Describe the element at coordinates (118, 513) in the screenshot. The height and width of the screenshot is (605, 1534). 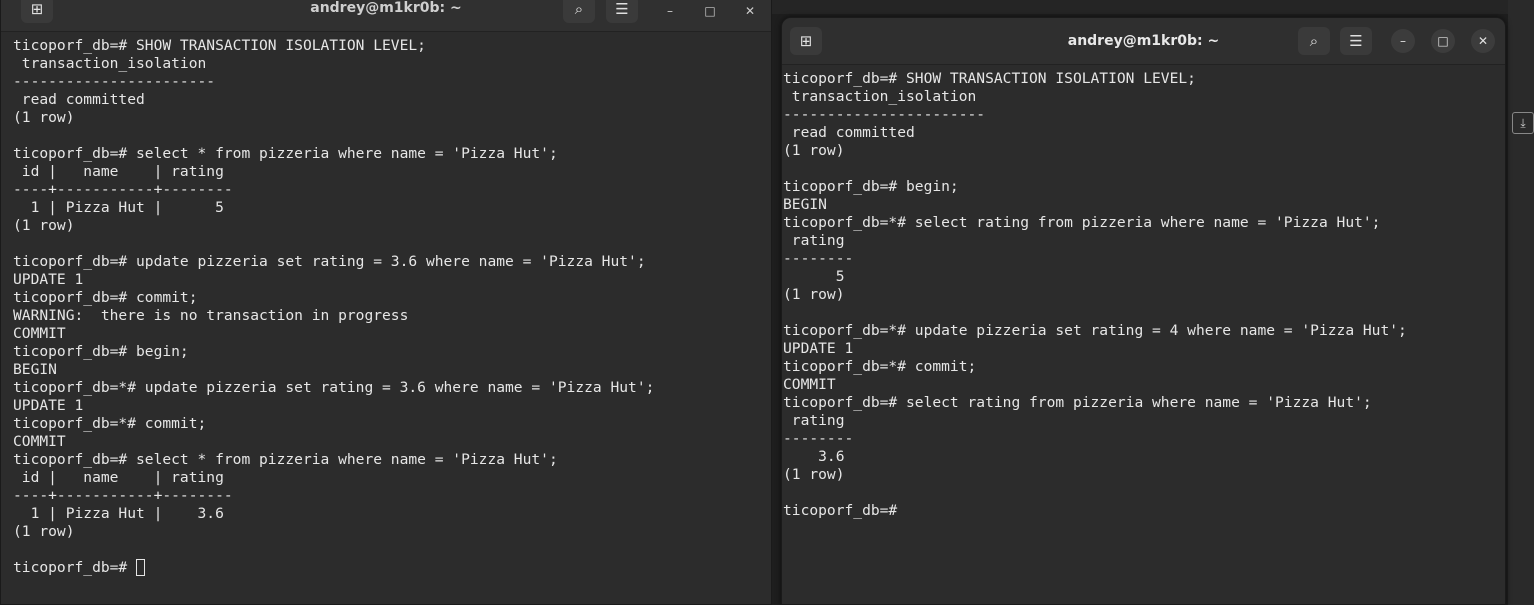
I see `terminal-line: 1 | Pizza Hut | 3.6` at that location.